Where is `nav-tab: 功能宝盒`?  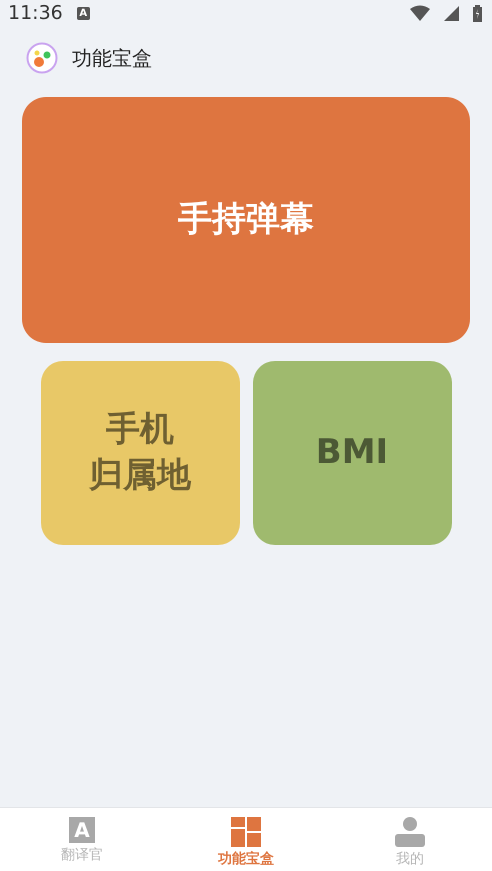 nav-tab: 功能宝盒 is located at coordinates (246, 839).